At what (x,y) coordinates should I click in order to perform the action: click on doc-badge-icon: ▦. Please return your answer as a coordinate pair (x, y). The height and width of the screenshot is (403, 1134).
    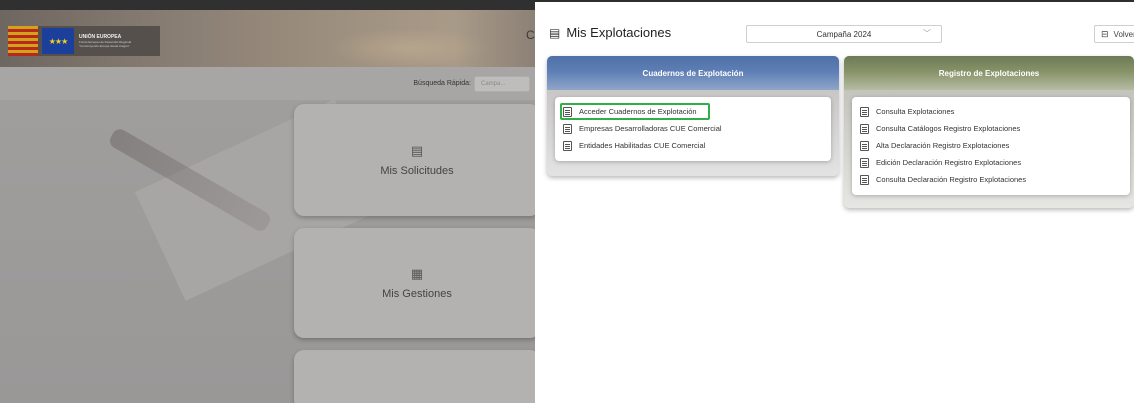
    Looking at the image, I should click on (417, 273).